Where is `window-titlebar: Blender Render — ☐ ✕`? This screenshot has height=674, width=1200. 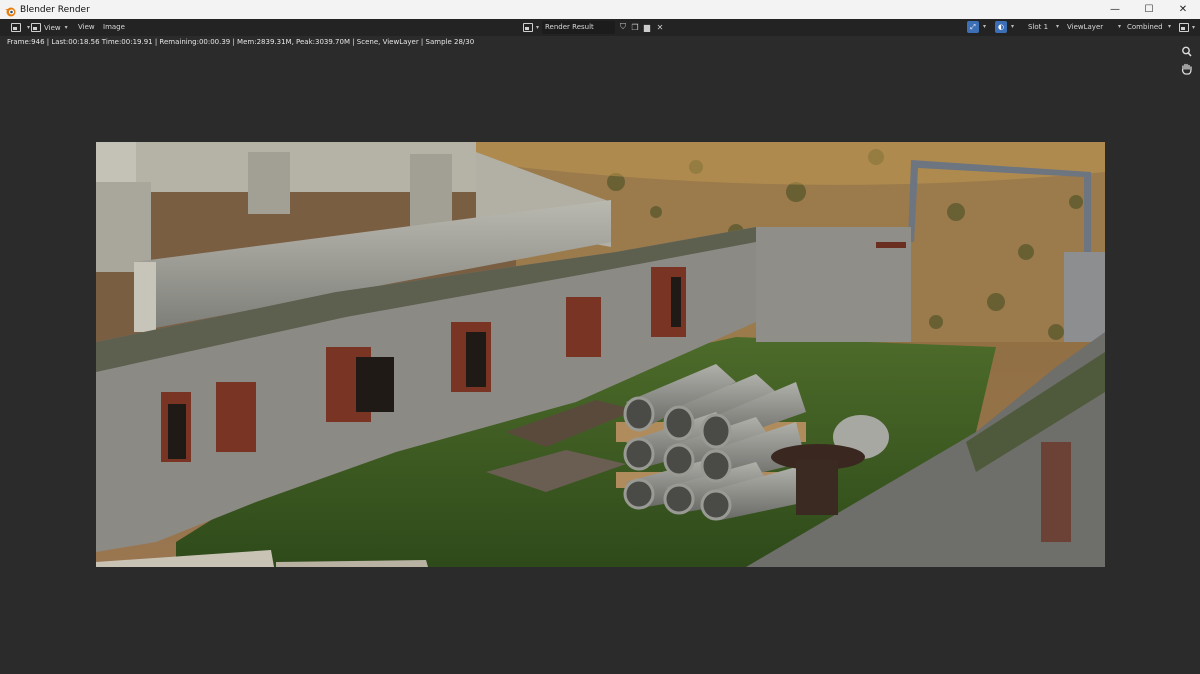
window-titlebar: Blender Render — ☐ ✕ is located at coordinates (600, 9).